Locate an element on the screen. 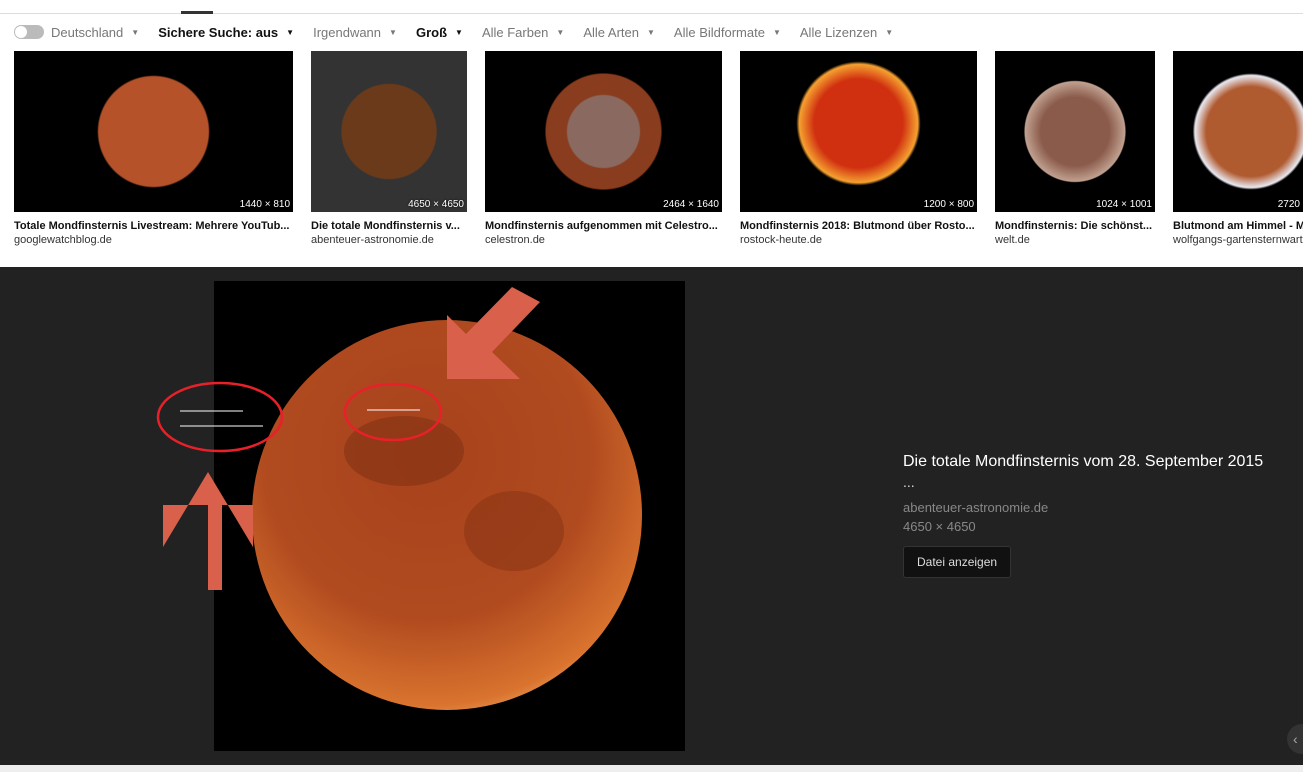 The image size is (1303, 772). top-bar is located at coordinates (651, 7).